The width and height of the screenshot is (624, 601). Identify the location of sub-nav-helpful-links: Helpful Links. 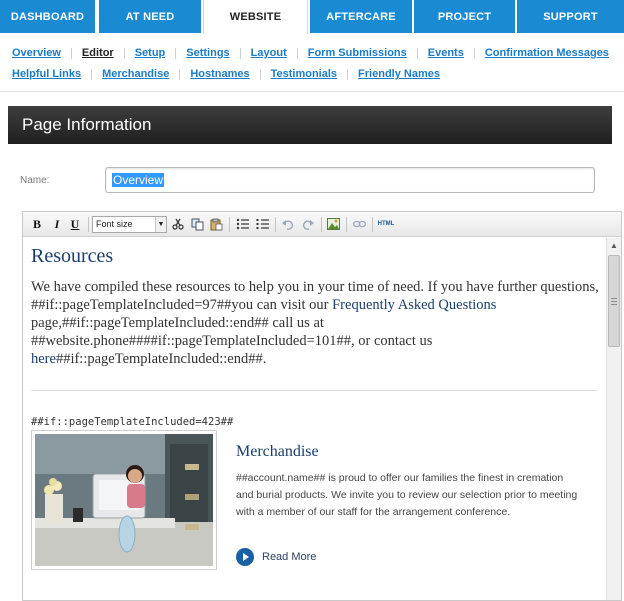
(46, 74).